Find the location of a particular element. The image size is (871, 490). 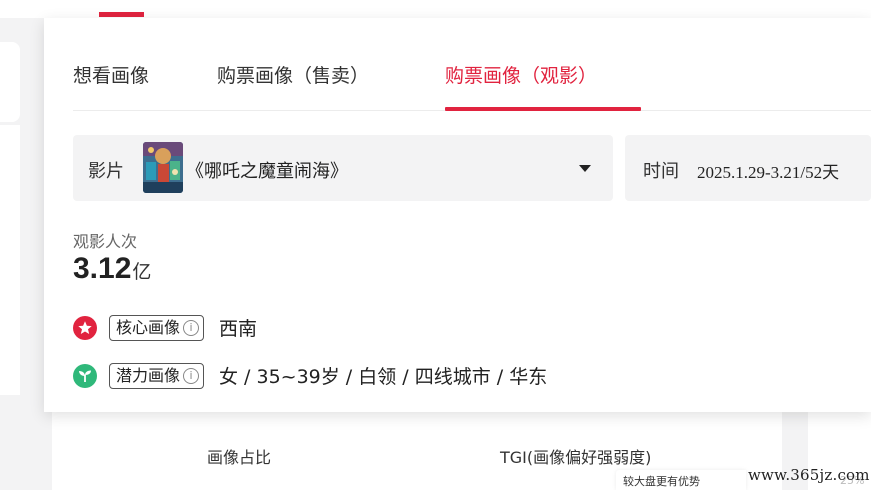

tab-want-to-see-persona: 想看画像 is located at coordinates (111, 74).